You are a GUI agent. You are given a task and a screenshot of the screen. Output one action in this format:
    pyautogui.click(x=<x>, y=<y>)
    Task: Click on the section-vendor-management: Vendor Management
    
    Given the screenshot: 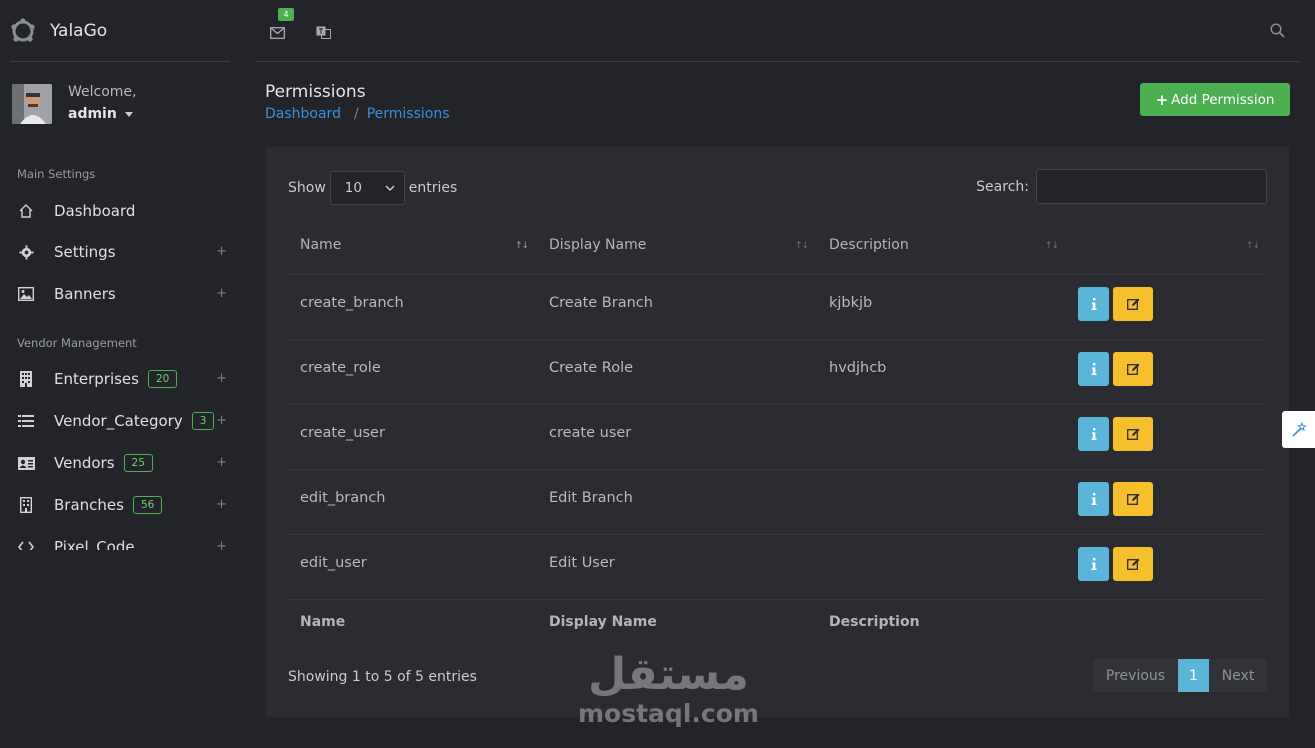 What is the action you would take?
    pyautogui.click(x=77, y=343)
    